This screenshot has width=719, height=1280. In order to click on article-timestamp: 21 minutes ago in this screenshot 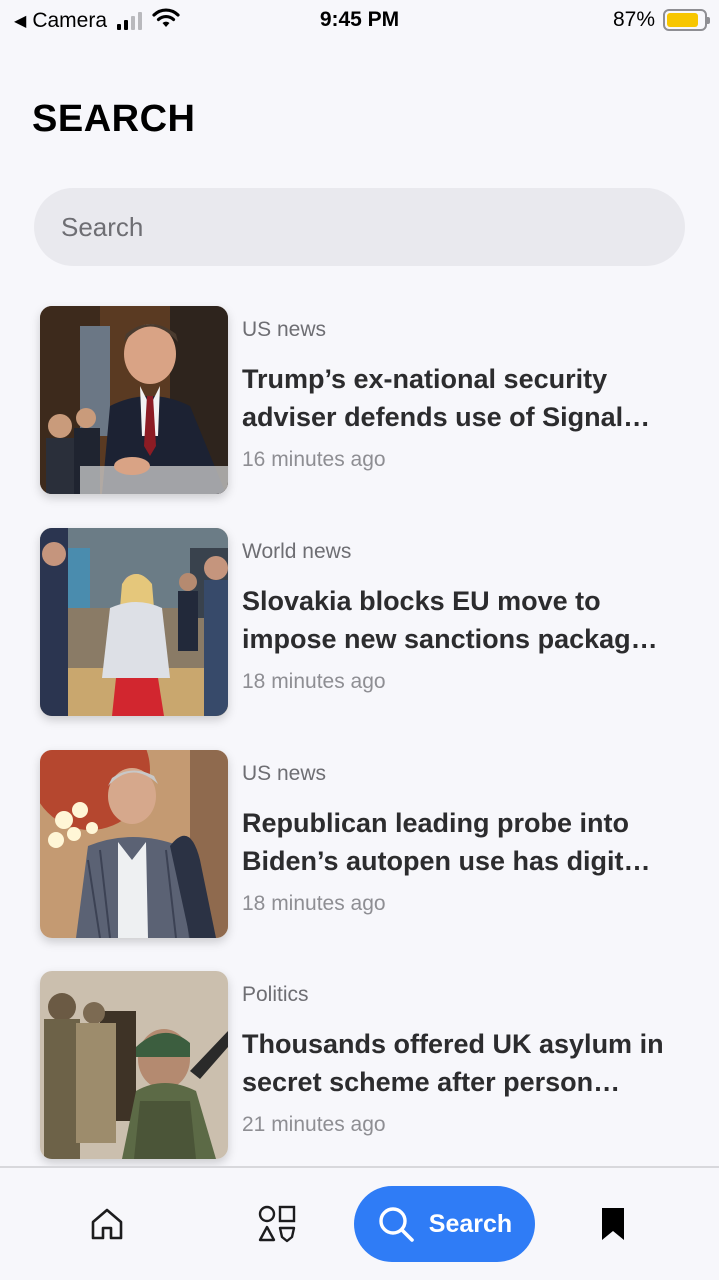, I will do `click(314, 1124)`.